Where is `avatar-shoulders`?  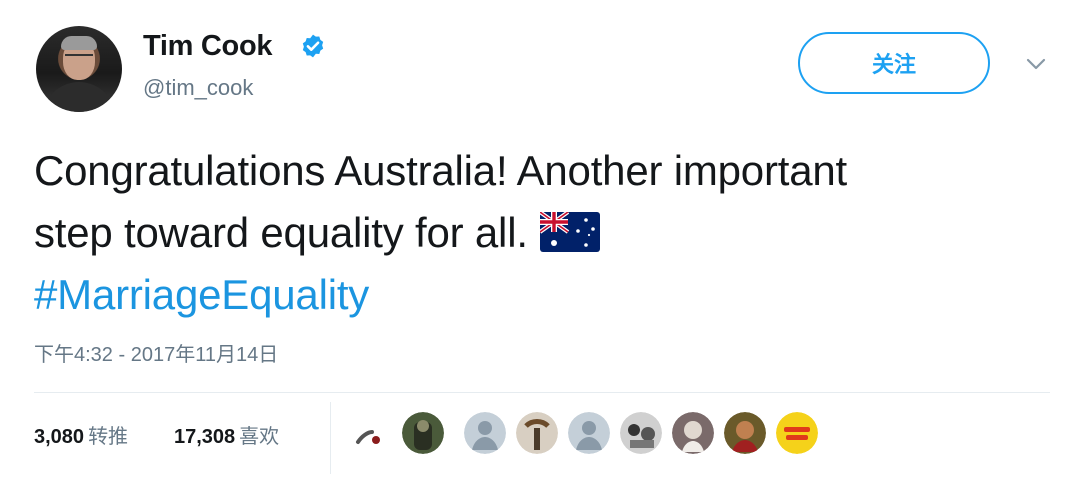
avatar-shoulders is located at coordinates (79, 97).